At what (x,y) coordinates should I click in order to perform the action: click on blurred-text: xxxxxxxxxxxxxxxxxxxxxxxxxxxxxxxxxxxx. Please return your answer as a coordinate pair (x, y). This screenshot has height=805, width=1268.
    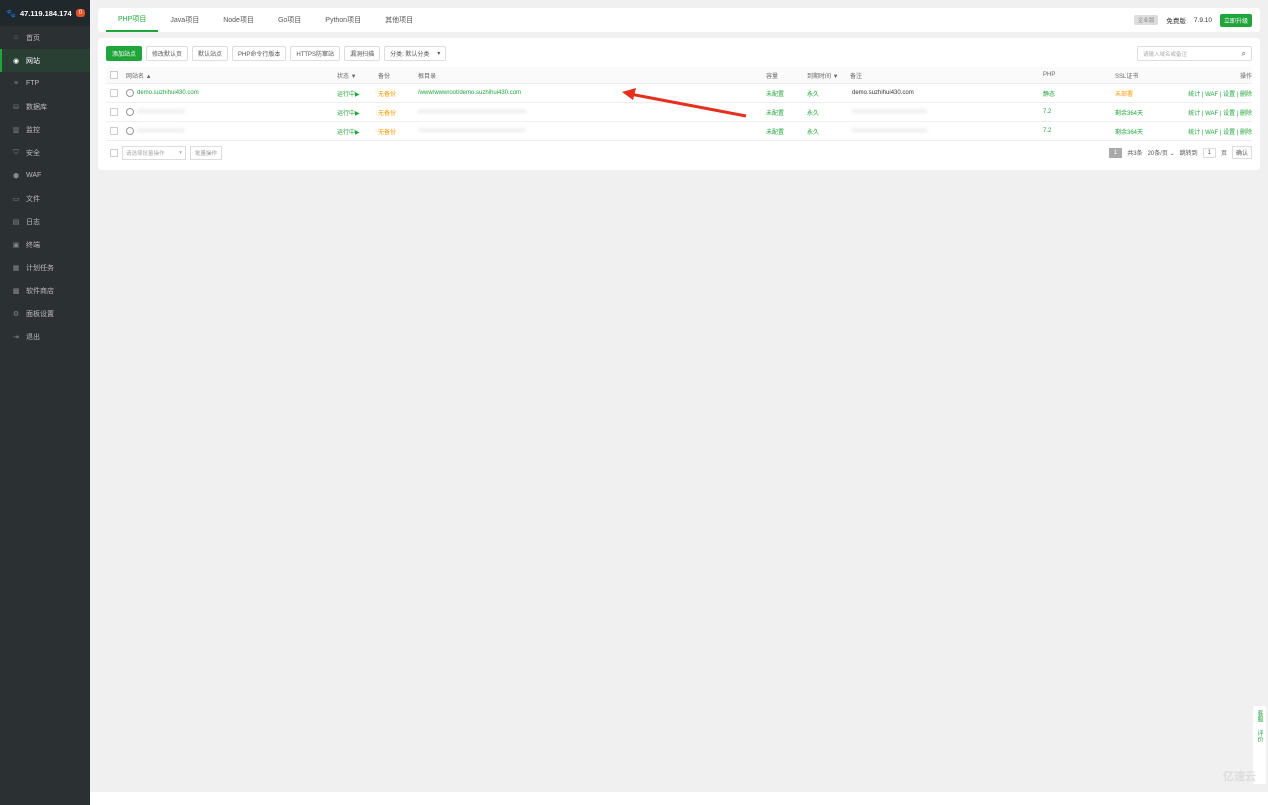
    Looking at the image, I should click on (472, 131).